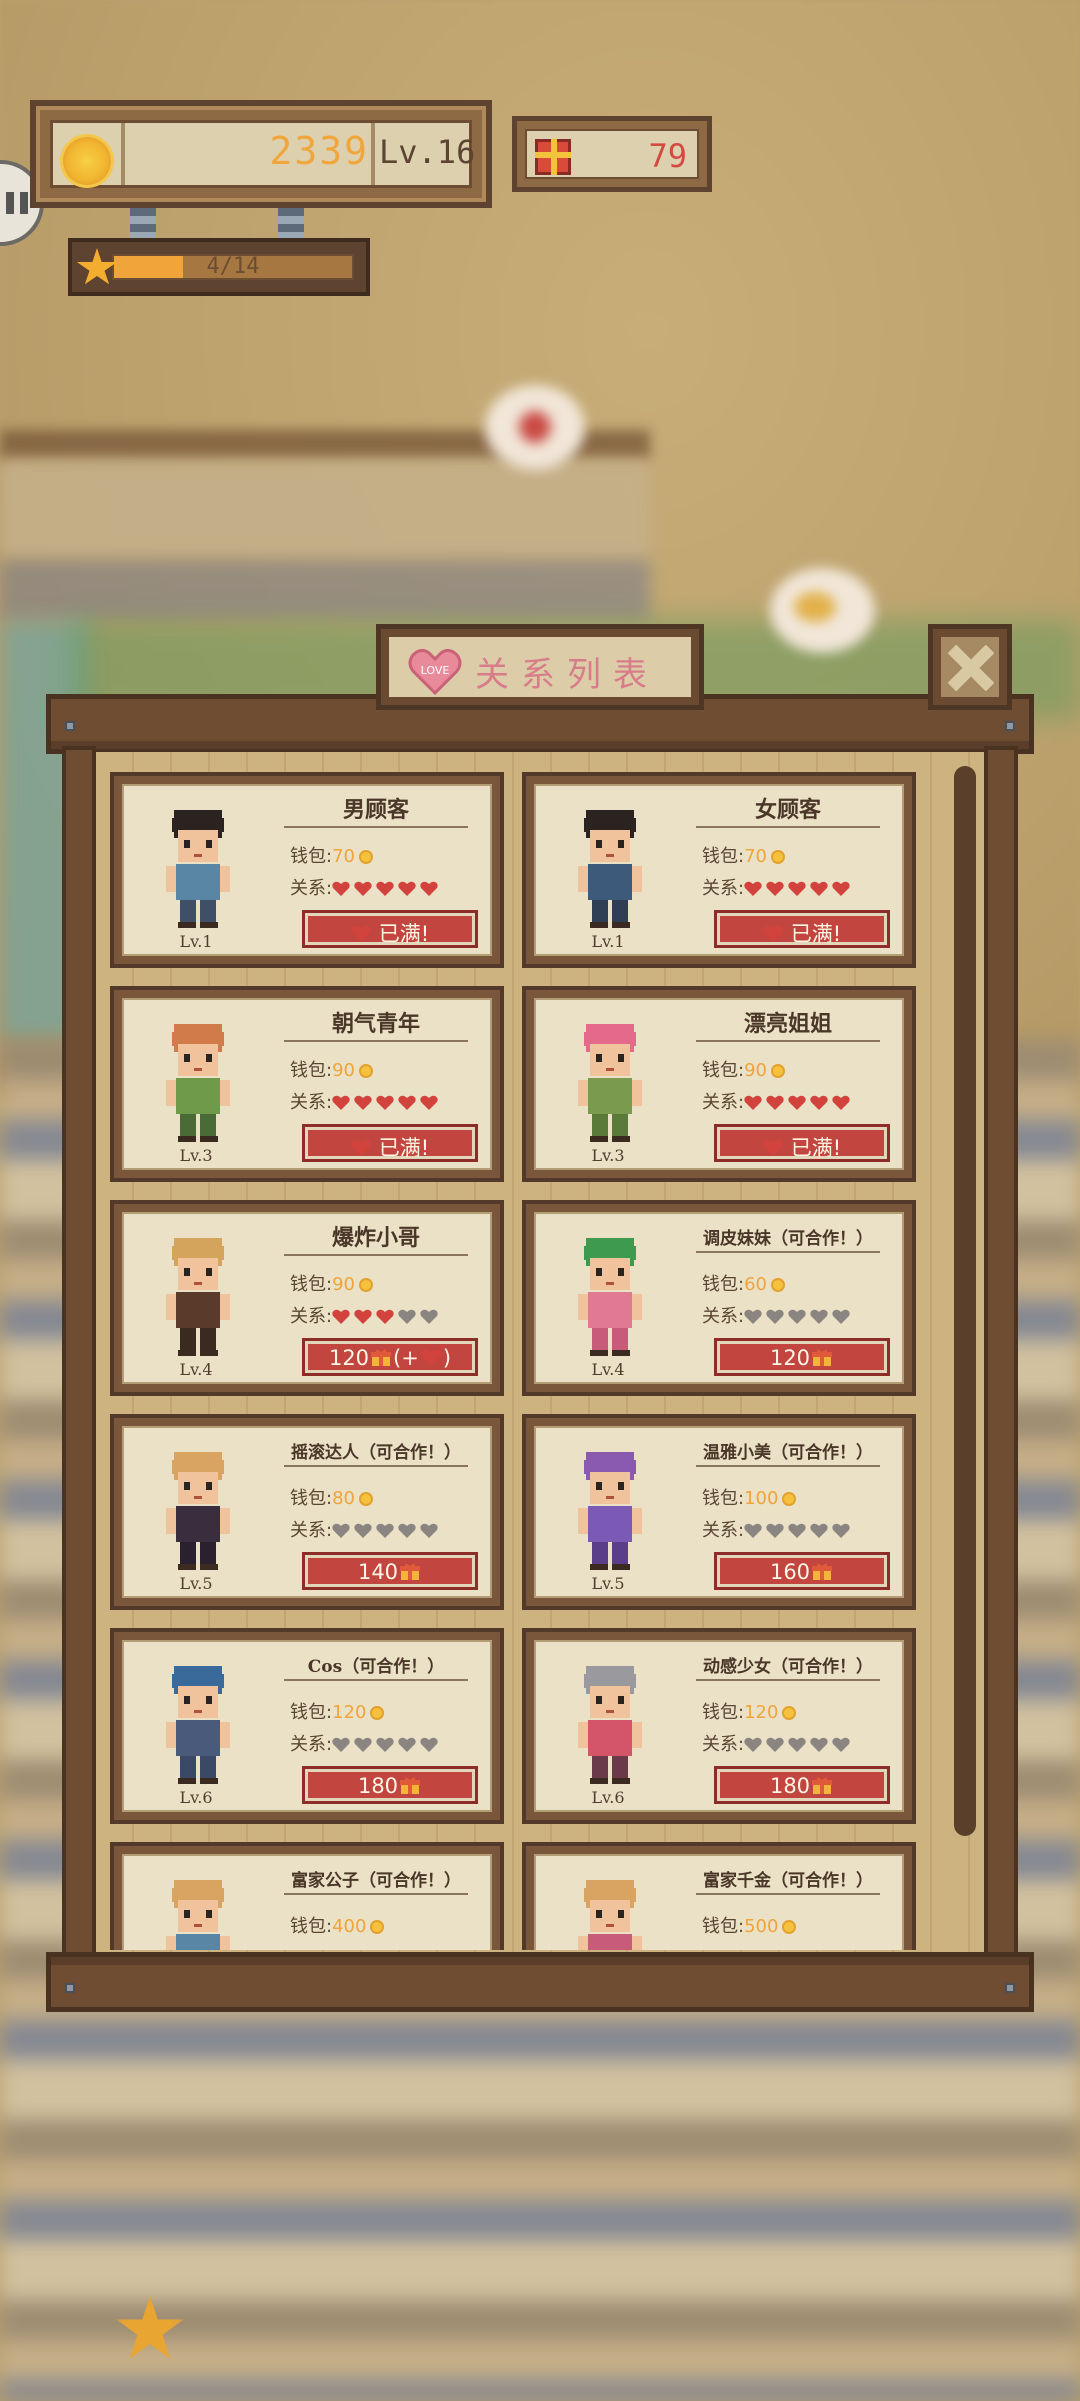  I want to click on customer-card: 富家千金（可合作！） 钱包:500, so click(719, 1896).